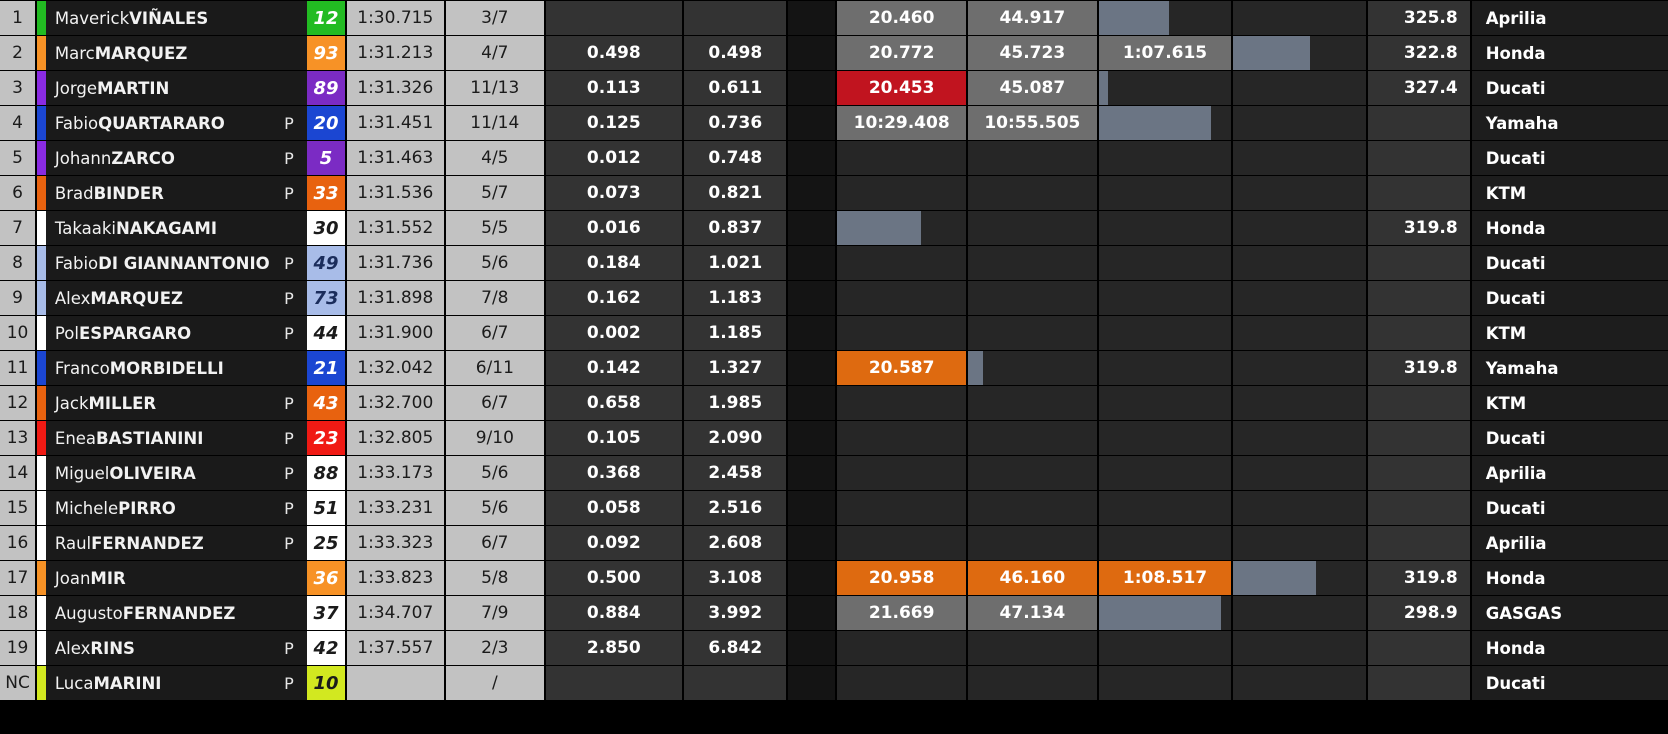 The image size is (1668, 734). What do you see at coordinates (158, 53) in the screenshot?
I see `rider-name-cell: Marc MARQUEZ` at bounding box center [158, 53].